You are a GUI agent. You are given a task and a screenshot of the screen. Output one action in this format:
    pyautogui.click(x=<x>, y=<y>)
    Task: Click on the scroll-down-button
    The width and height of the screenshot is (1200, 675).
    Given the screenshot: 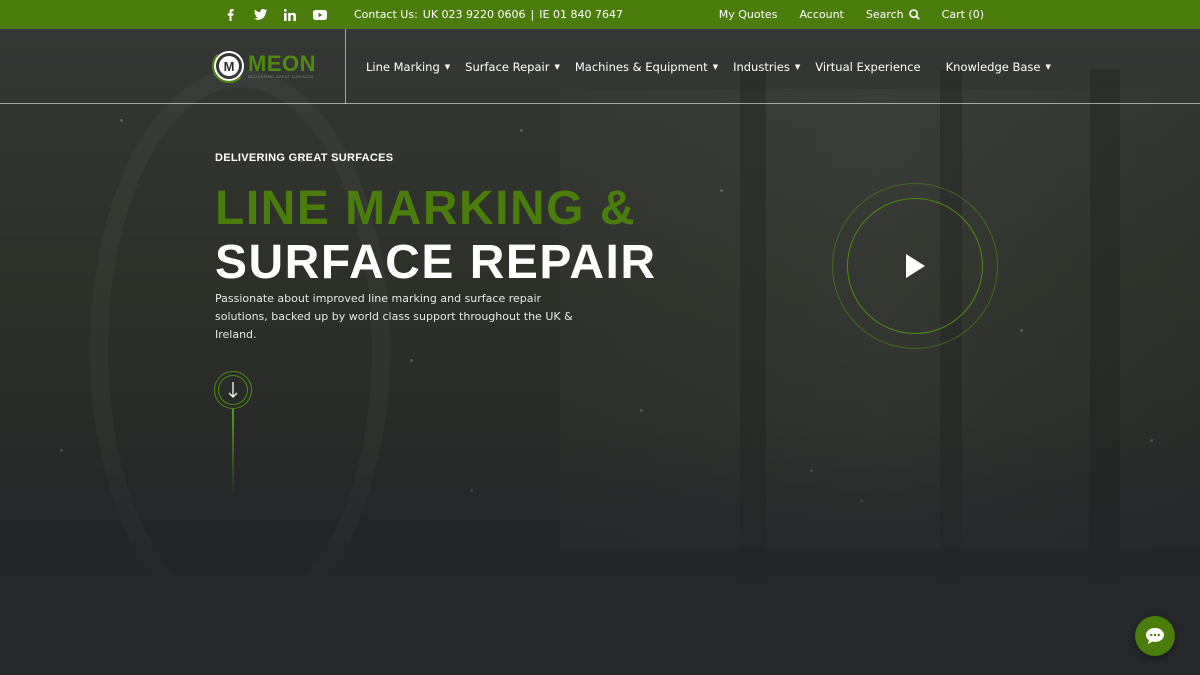 What is the action you would take?
    pyautogui.click(x=233, y=390)
    